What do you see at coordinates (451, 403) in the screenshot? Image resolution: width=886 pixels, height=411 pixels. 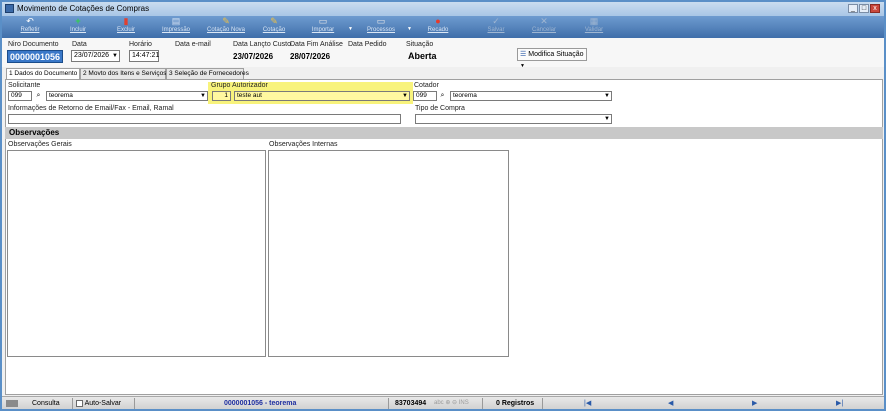 I see `indicators-status: abc ⊕ ⊖ INS` at bounding box center [451, 403].